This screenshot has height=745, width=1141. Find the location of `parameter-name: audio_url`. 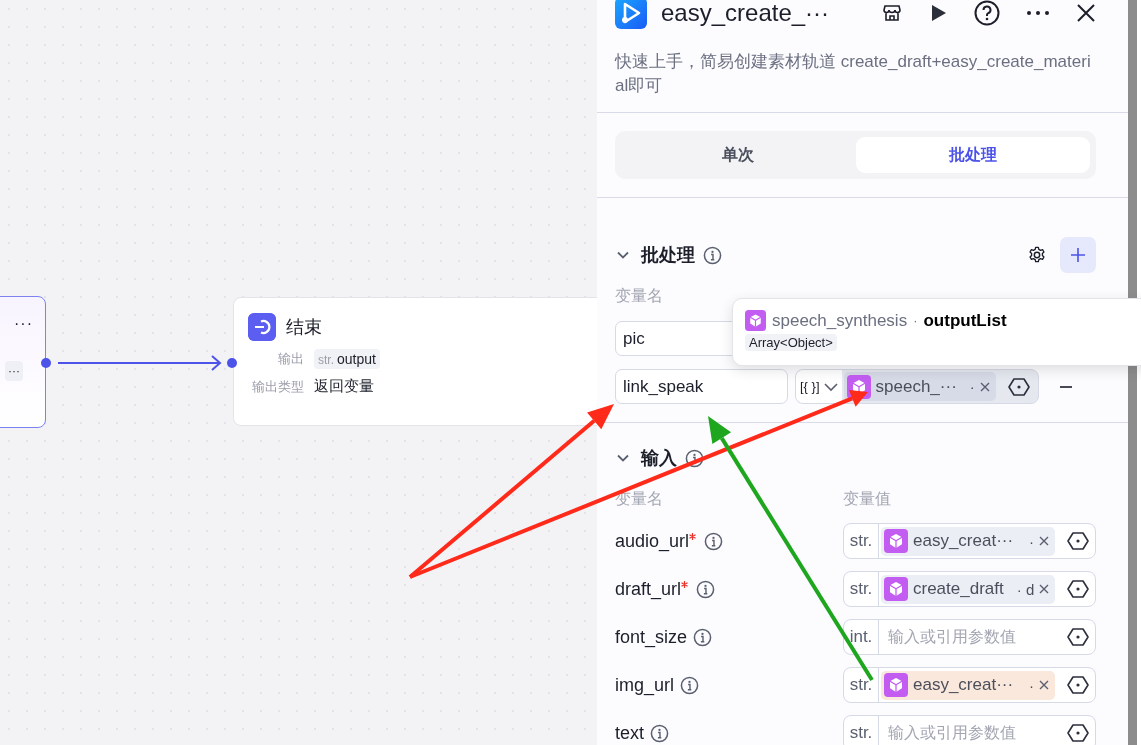

parameter-name: audio_url is located at coordinates (652, 541).